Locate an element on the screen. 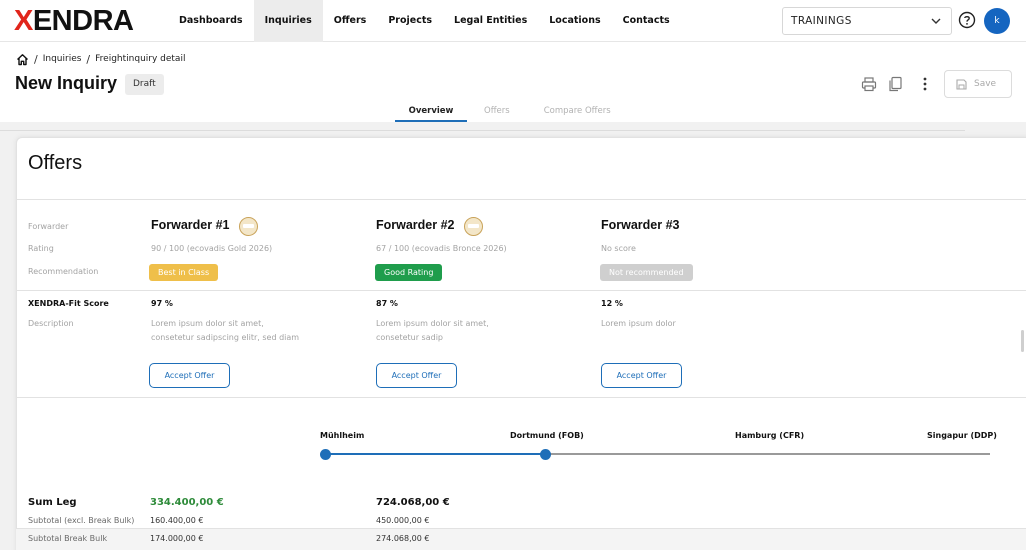  label-description: Description is located at coordinates (51, 323).